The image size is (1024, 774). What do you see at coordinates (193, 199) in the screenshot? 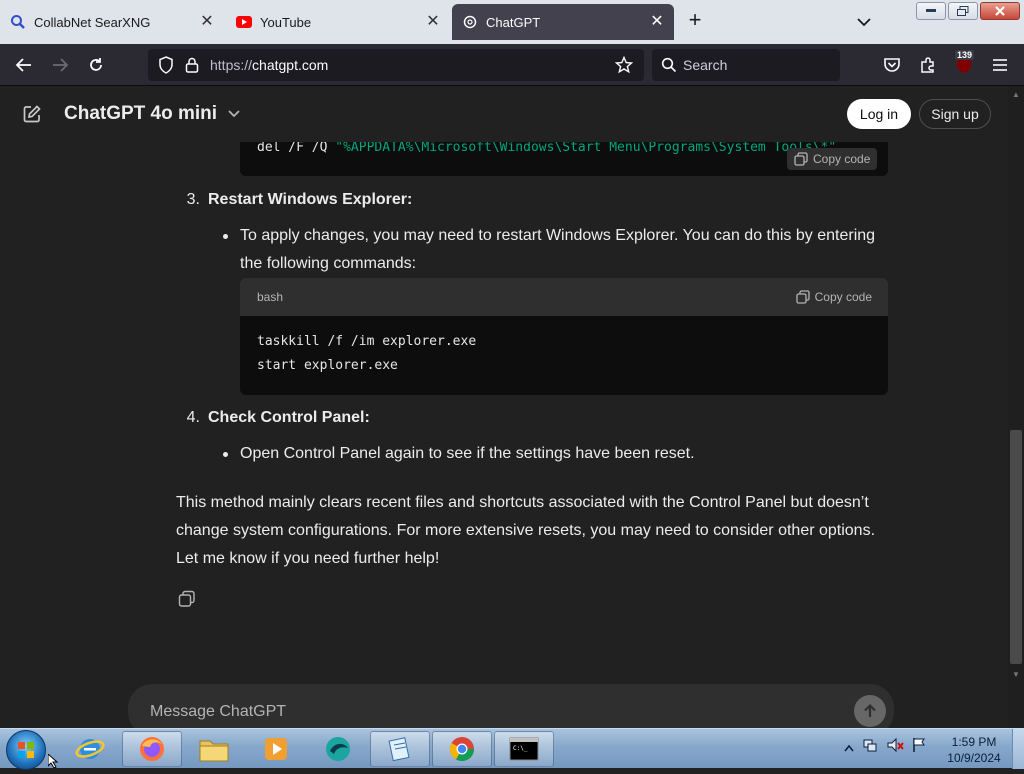
I see `step-number: 3.` at bounding box center [193, 199].